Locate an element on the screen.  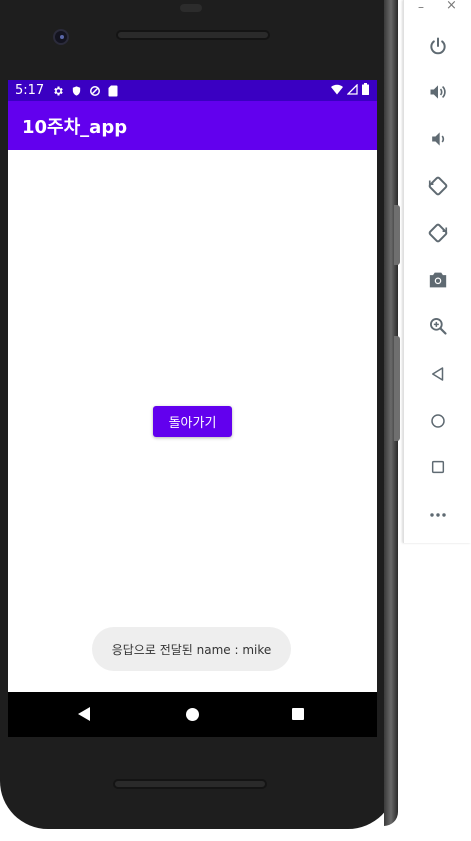
toast-message: 응답으로 전달된 name : mike is located at coordinates (191, 649).